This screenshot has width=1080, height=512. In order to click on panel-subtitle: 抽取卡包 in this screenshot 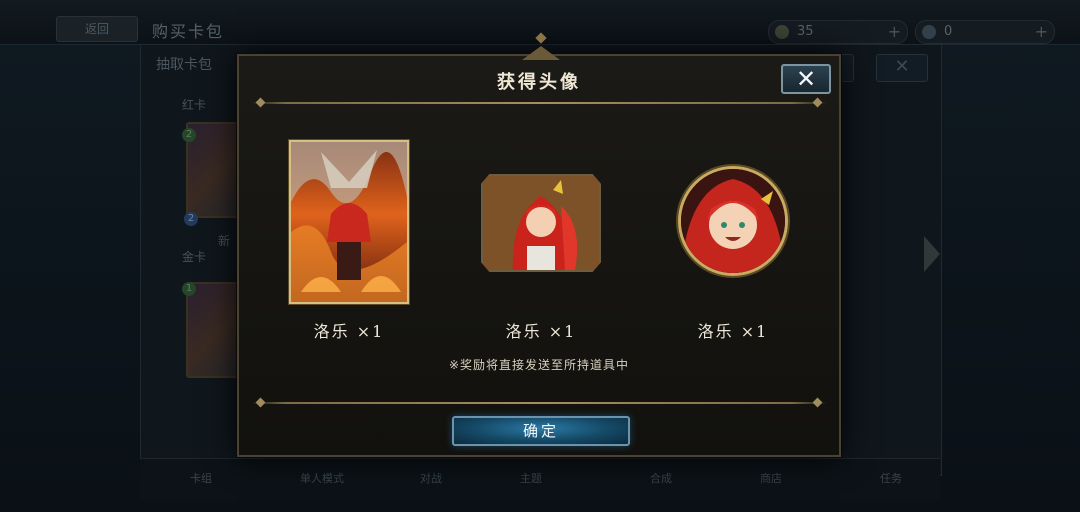, I will do `click(184, 65)`.